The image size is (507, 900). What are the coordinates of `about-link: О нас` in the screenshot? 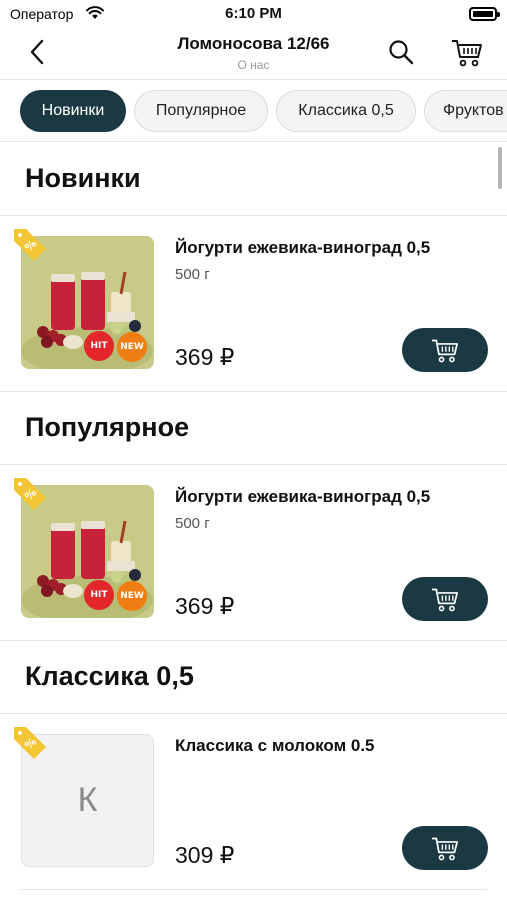 It's located at (253, 65).